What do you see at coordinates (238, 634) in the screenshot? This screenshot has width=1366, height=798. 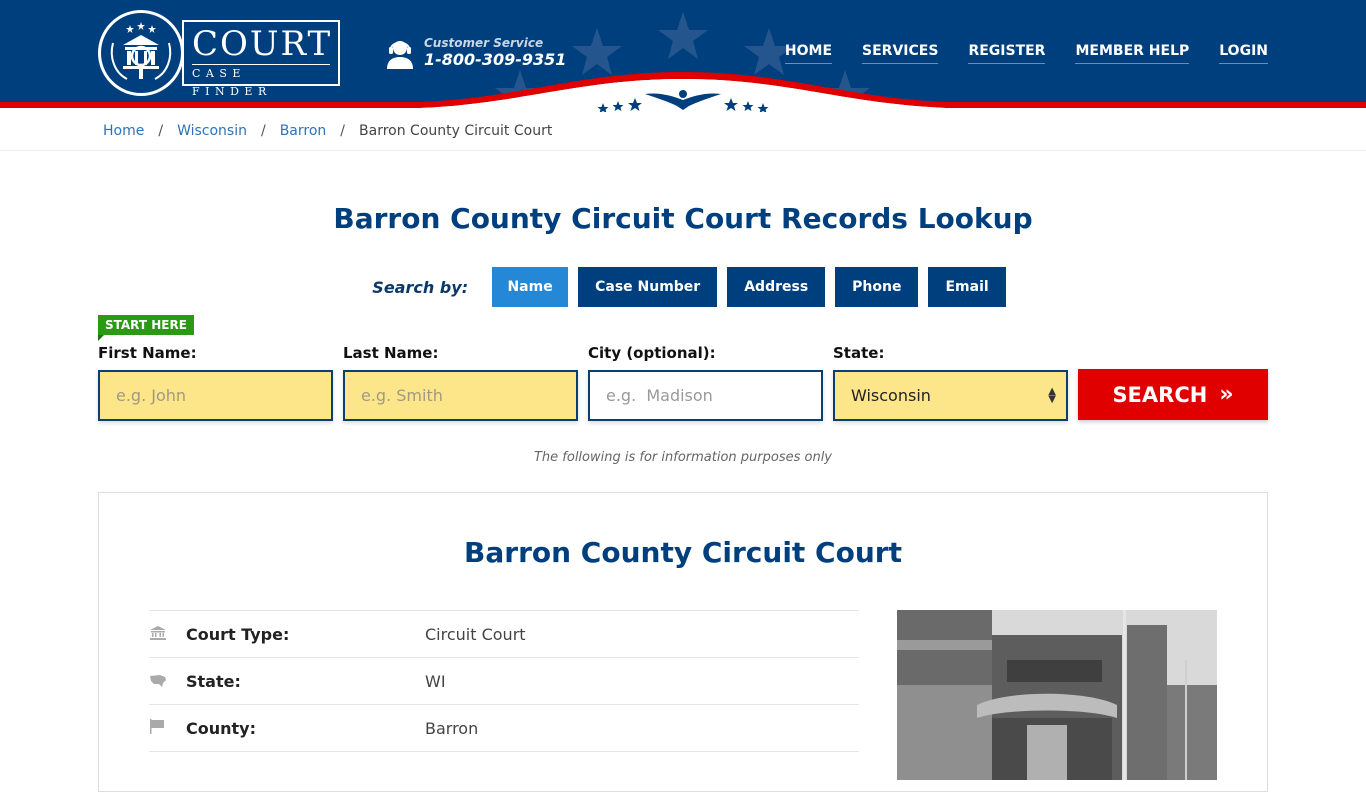 I see `detail-key: Court Type:` at bounding box center [238, 634].